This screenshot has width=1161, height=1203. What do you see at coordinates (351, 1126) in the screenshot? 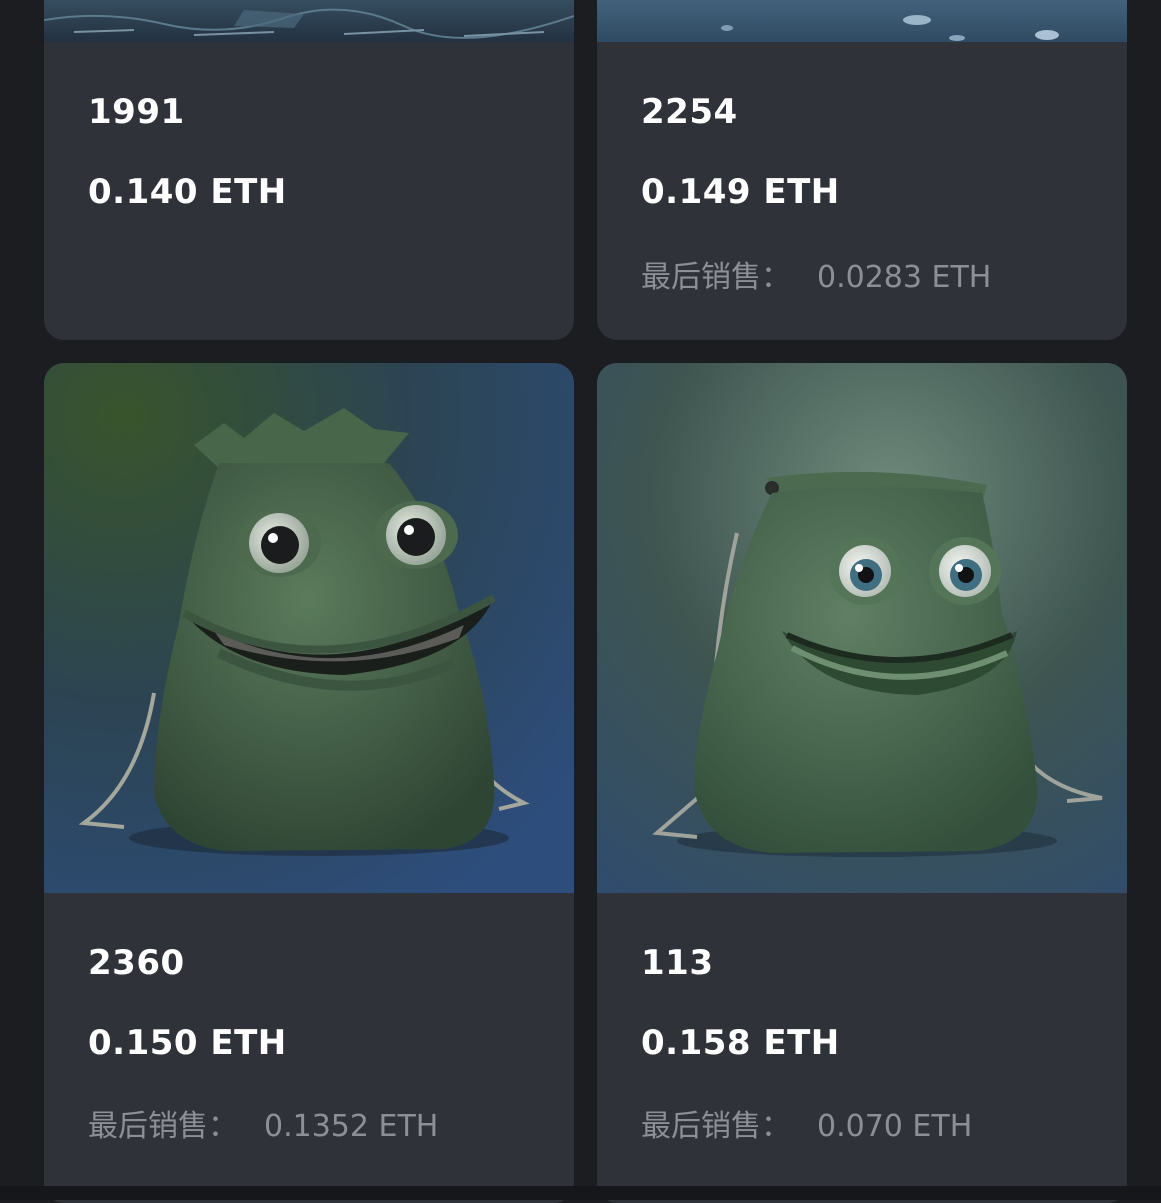
I see `last-sale-value: 0.1352 ETH` at bounding box center [351, 1126].